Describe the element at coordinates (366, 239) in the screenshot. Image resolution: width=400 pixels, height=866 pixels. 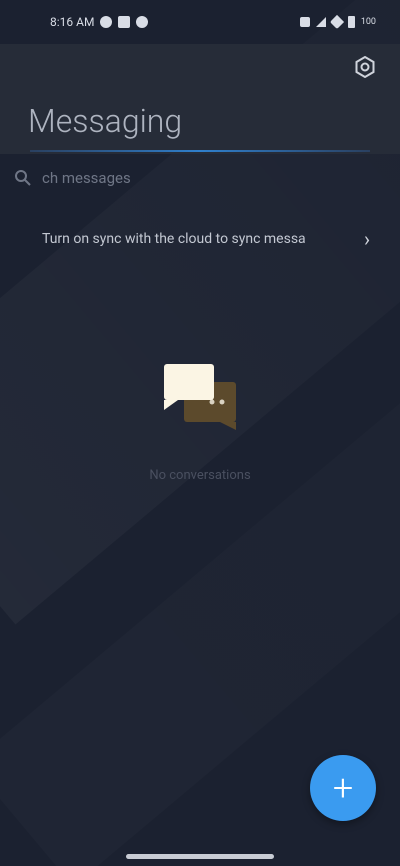
I see `chevron-right-icon: ›` at that location.